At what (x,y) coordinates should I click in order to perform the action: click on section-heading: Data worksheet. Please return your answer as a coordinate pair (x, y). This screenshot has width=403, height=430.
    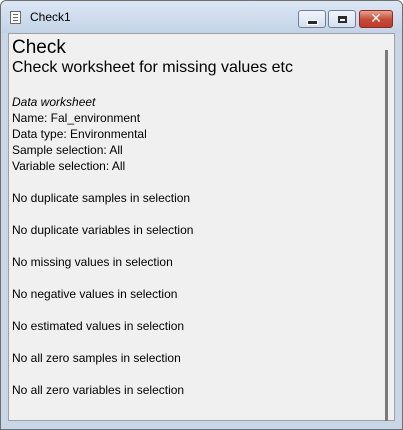
    Looking at the image, I should click on (54, 102).